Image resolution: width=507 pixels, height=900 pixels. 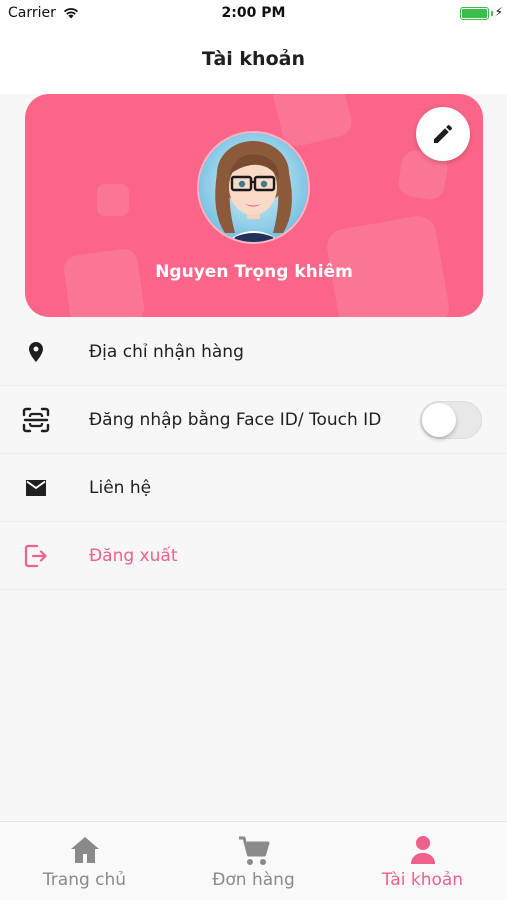 I want to click on nav-bar: Tài khoản, so click(x=253, y=60).